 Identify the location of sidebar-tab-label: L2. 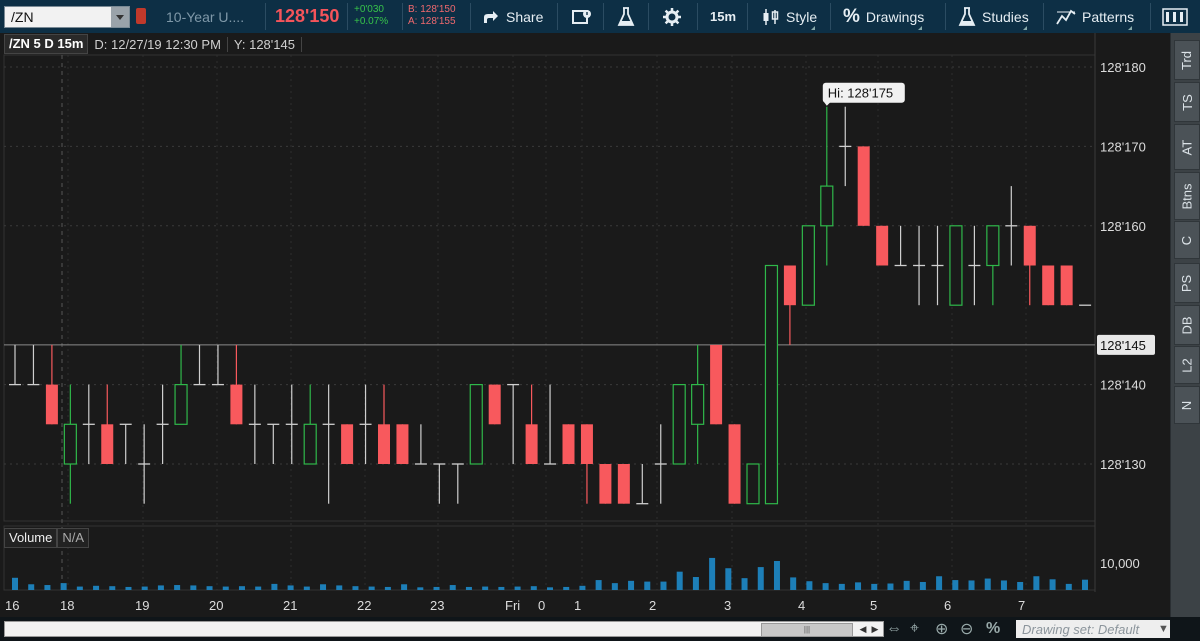
(1187, 365).